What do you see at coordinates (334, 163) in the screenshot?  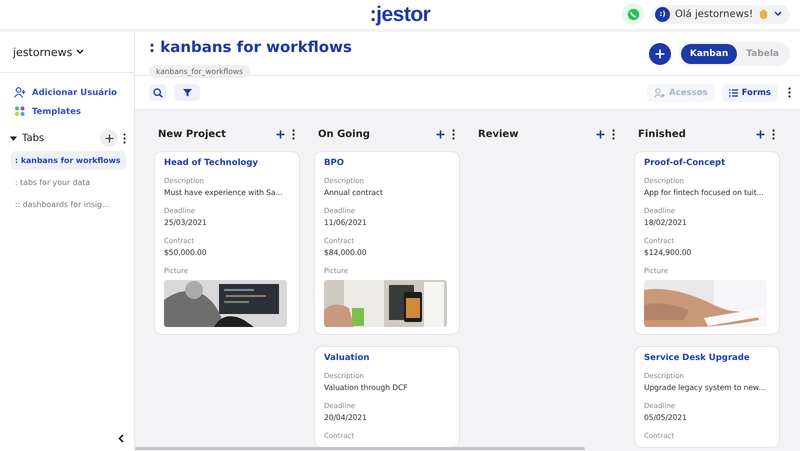 I see `card-title: BPO` at bounding box center [334, 163].